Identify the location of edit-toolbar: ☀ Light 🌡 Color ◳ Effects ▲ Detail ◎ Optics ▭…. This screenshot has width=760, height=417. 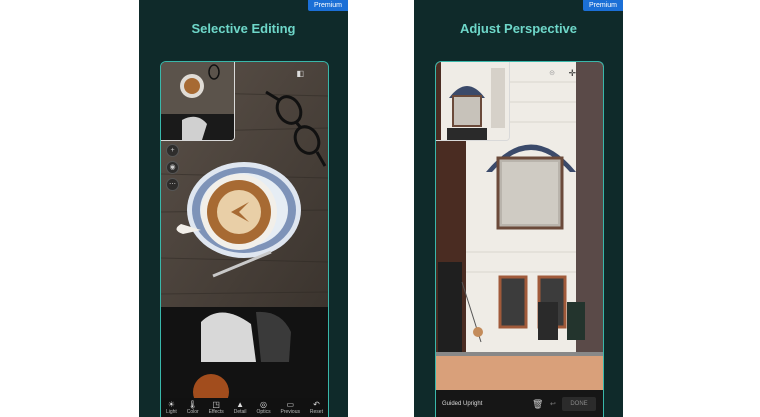
(244, 407).